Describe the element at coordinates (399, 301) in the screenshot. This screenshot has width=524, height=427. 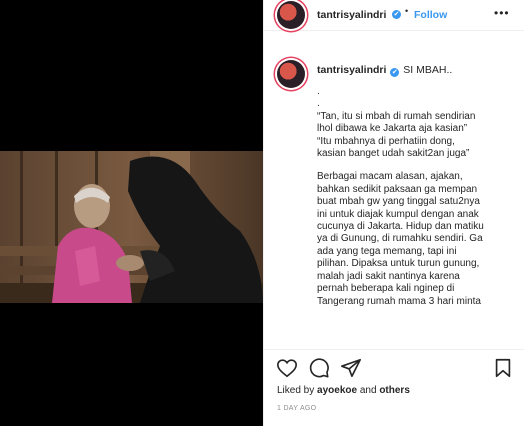
I see `caption-line: Tangerang rumah mama 3 hari minta` at that location.